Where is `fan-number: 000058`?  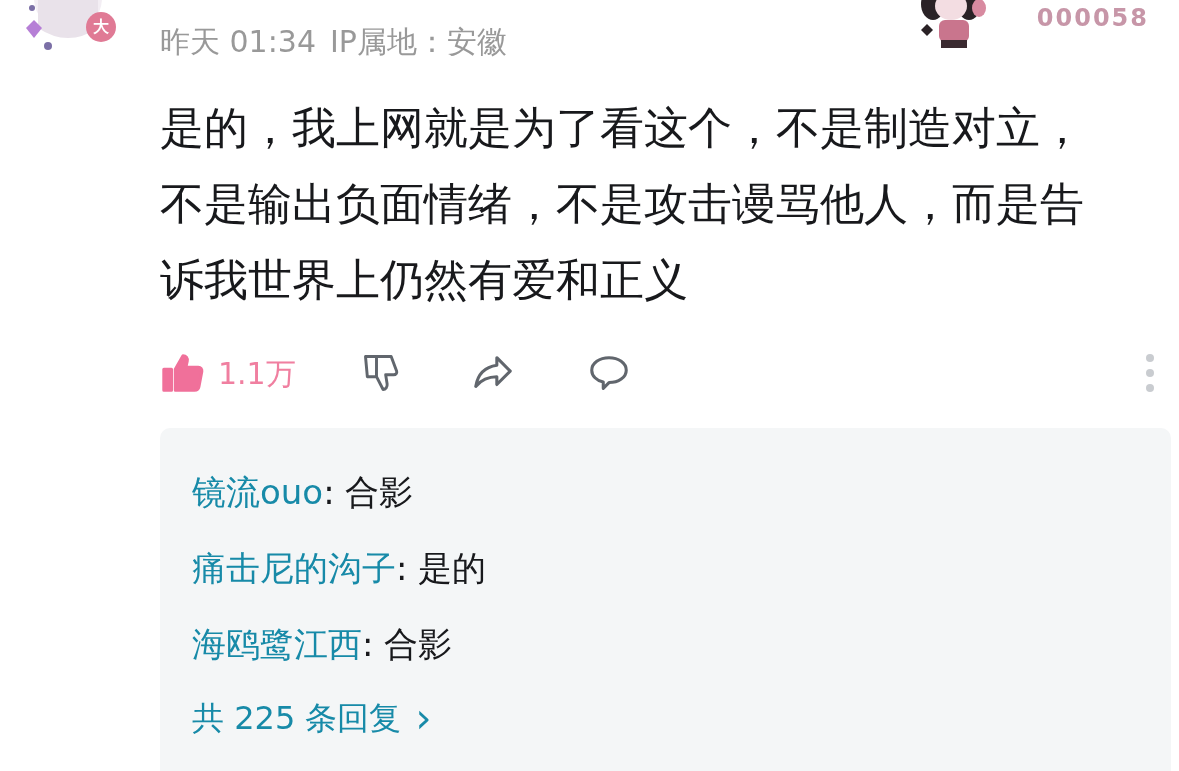
fan-number: 000058 is located at coordinates (1092, 18).